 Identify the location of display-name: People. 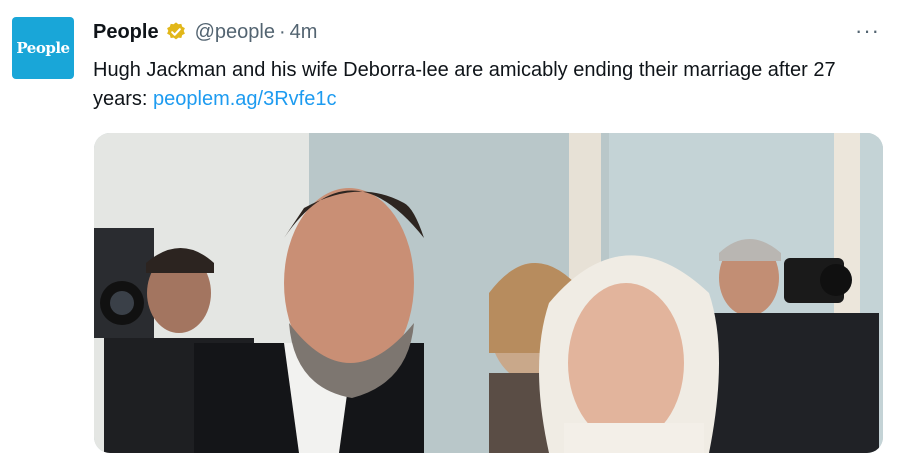
(126, 32).